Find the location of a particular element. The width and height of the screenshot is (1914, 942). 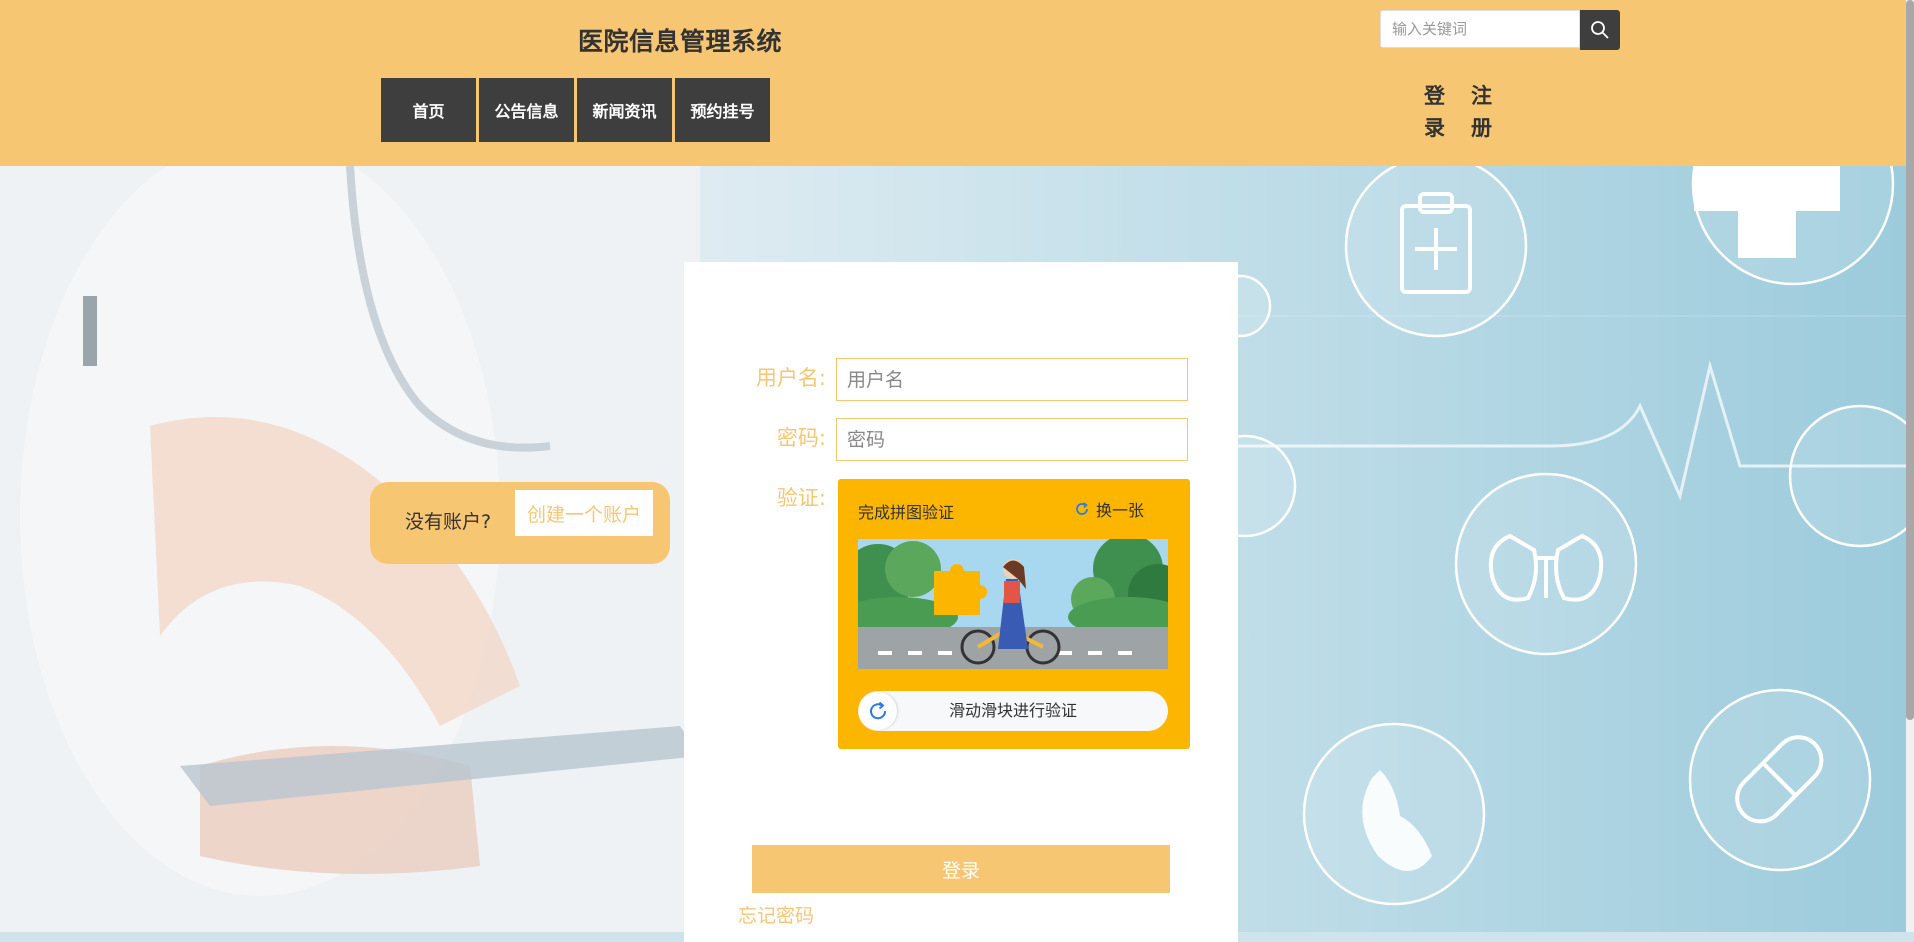

nav-item-announcements: 公告信息 is located at coordinates (526, 110).